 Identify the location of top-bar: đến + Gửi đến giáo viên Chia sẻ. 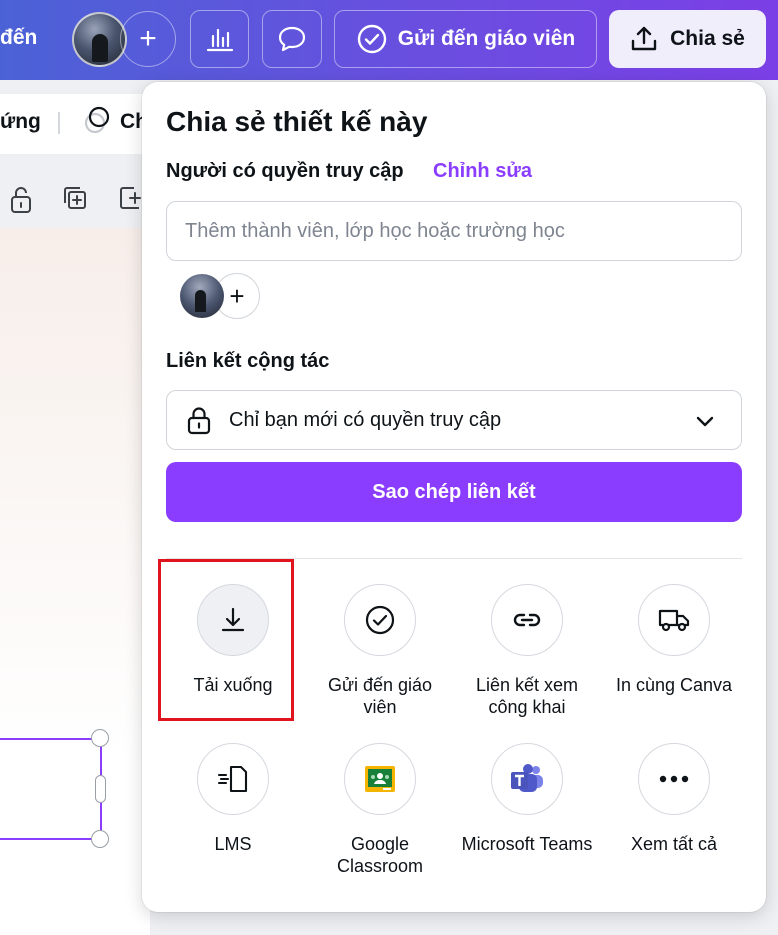
(389, 40).